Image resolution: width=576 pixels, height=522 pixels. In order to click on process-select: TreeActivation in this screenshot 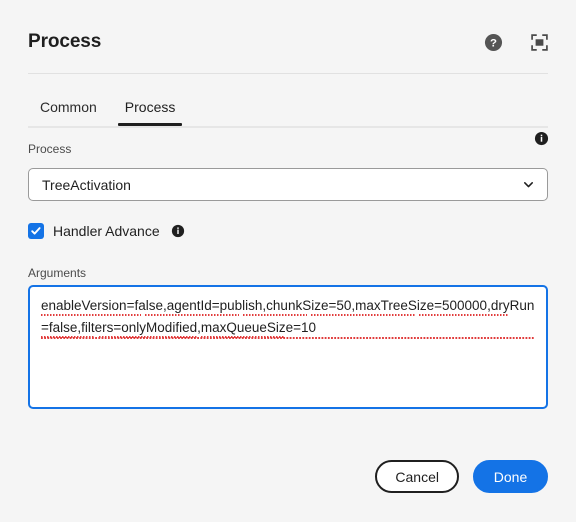, I will do `click(288, 184)`.